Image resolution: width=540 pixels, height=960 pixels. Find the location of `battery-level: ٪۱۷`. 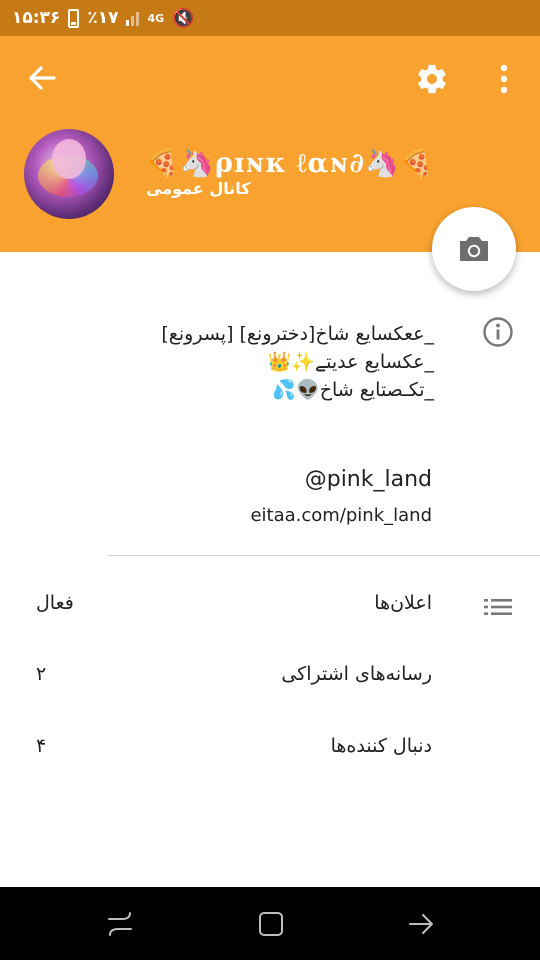

battery-level: ٪۱۷ is located at coordinates (103, 18).